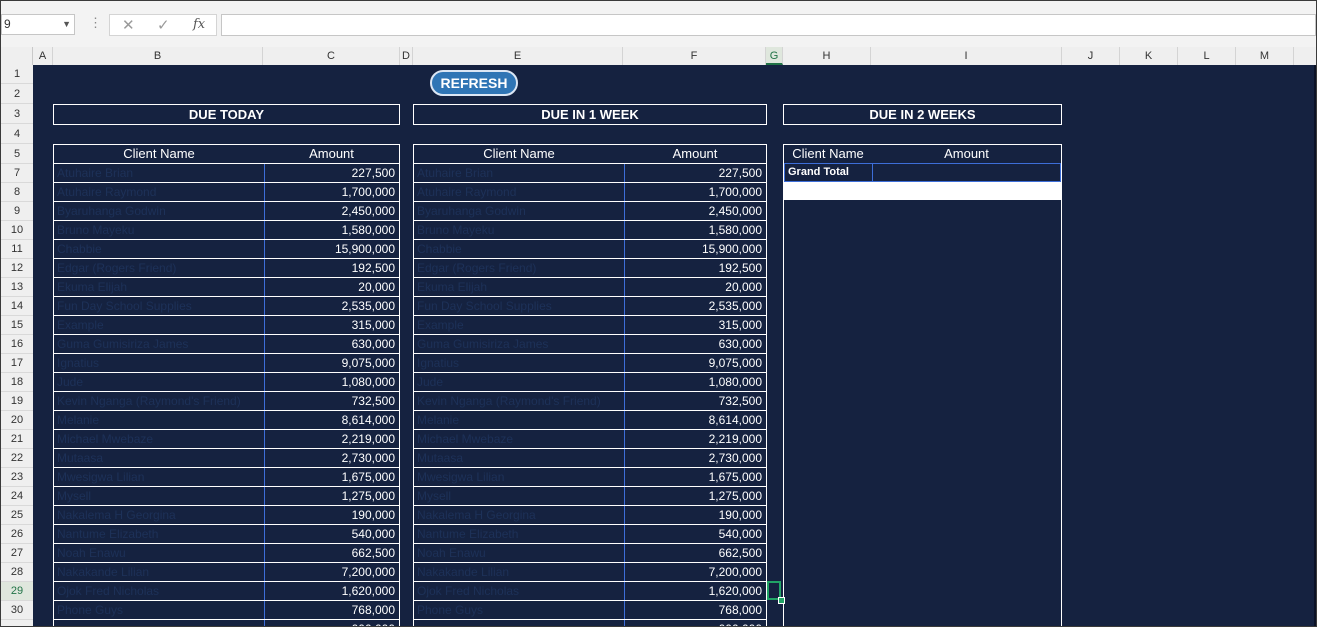  I want to click on client-name-cell: Fun Day School Supplies, so click(159, 306).